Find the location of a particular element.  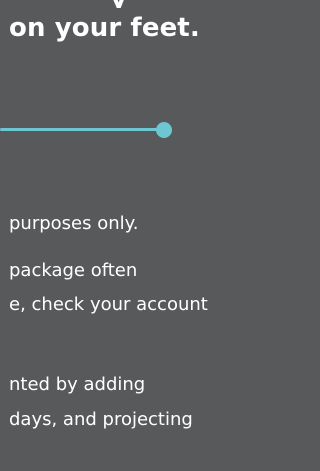

progress-bar is located at coordinates (82, 129).